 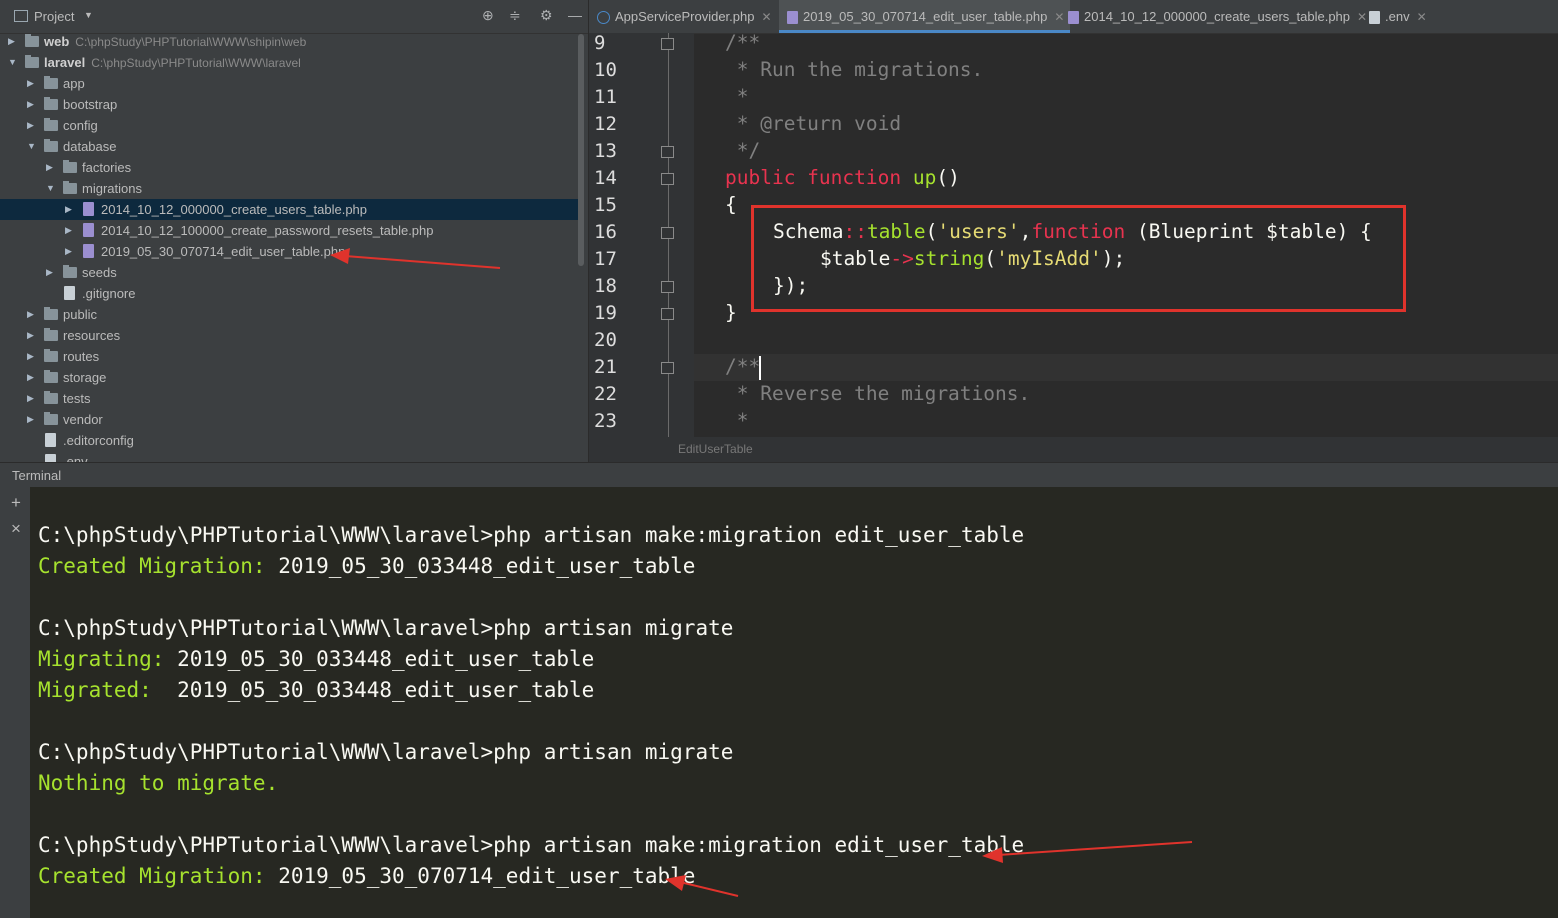 What do you see at coordinates (1095, 848) in the screenshot?
I see `arrow-annotation-command` at bounding box center [1095, 848].